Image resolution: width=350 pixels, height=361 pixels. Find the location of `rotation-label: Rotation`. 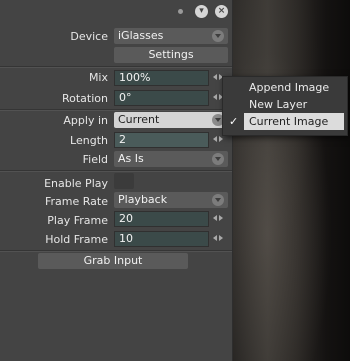

rotation-label: Rotation is located at coordinates (84, 98).